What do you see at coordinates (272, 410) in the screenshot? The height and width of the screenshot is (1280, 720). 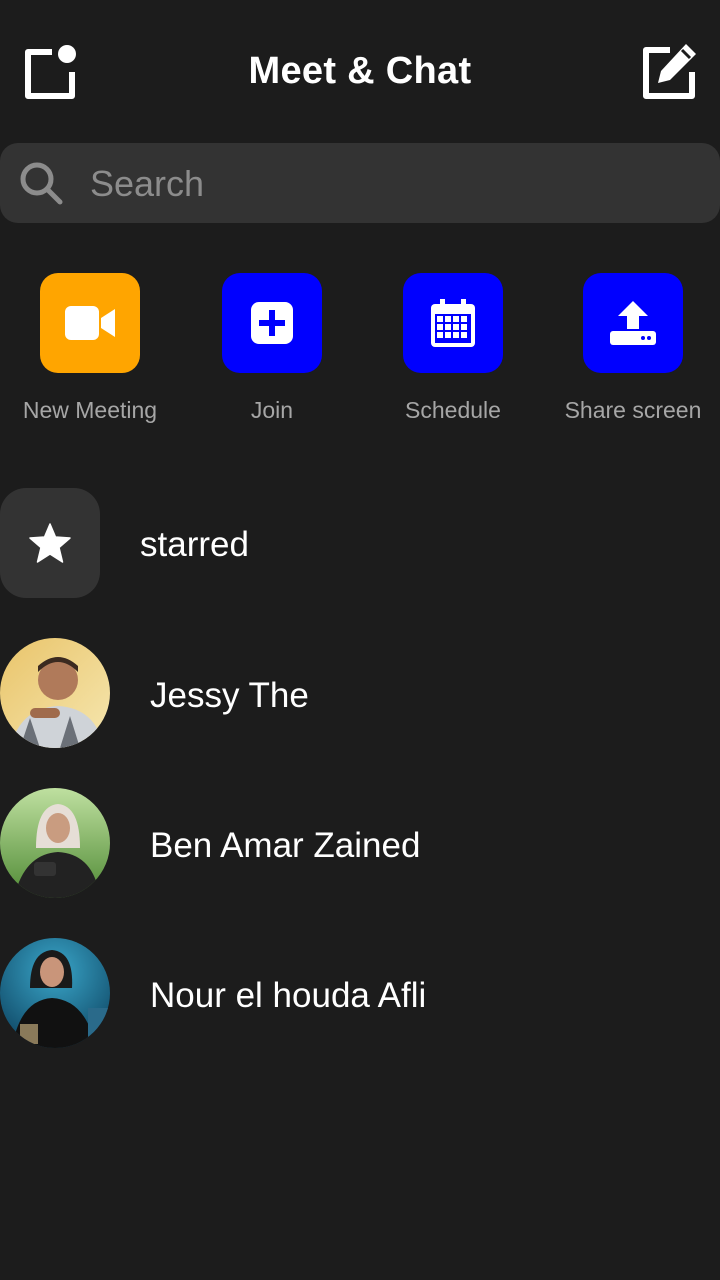 I see `join-label: Join` at bounding box center [272, 410].